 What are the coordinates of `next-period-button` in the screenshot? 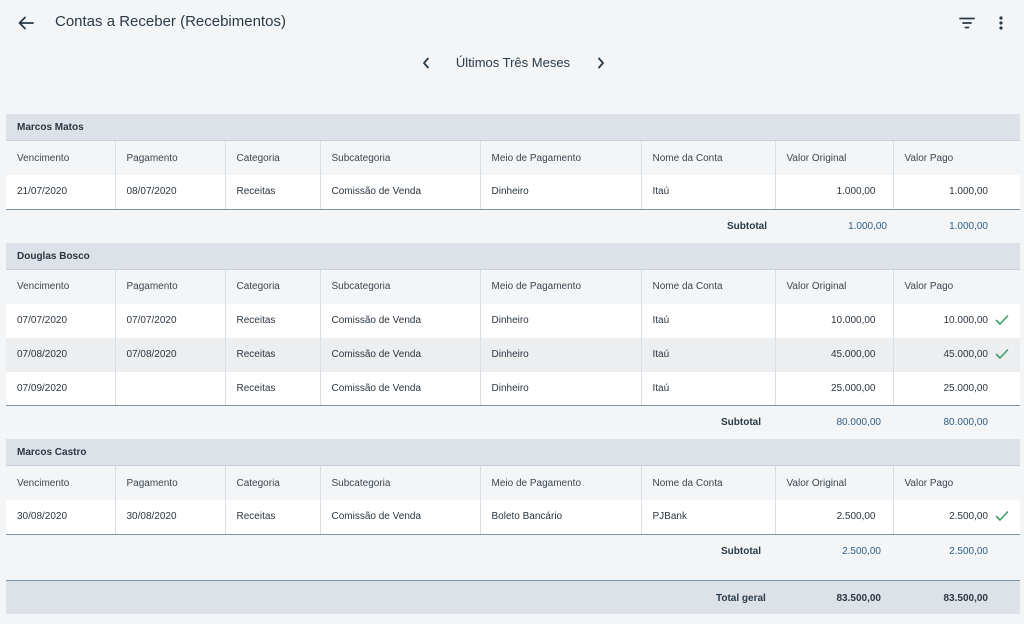 It's located at (601, 63).